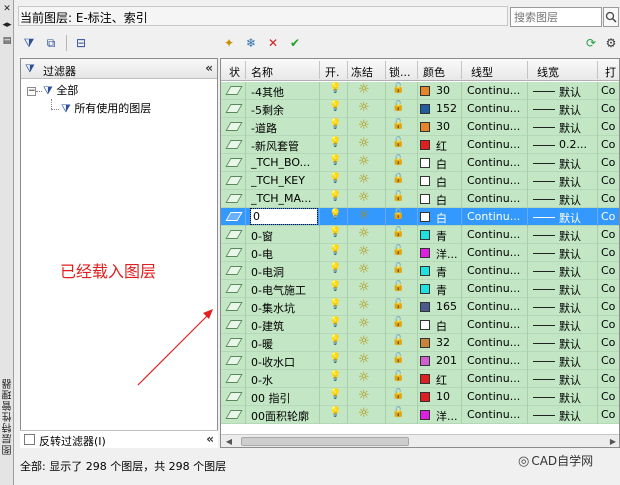 Image resolution: width=620 pixels, height=485 pixels. Describe the element at coordinates (7, 41) in the screenshot. I see `properties-icon: ▤` at that location.